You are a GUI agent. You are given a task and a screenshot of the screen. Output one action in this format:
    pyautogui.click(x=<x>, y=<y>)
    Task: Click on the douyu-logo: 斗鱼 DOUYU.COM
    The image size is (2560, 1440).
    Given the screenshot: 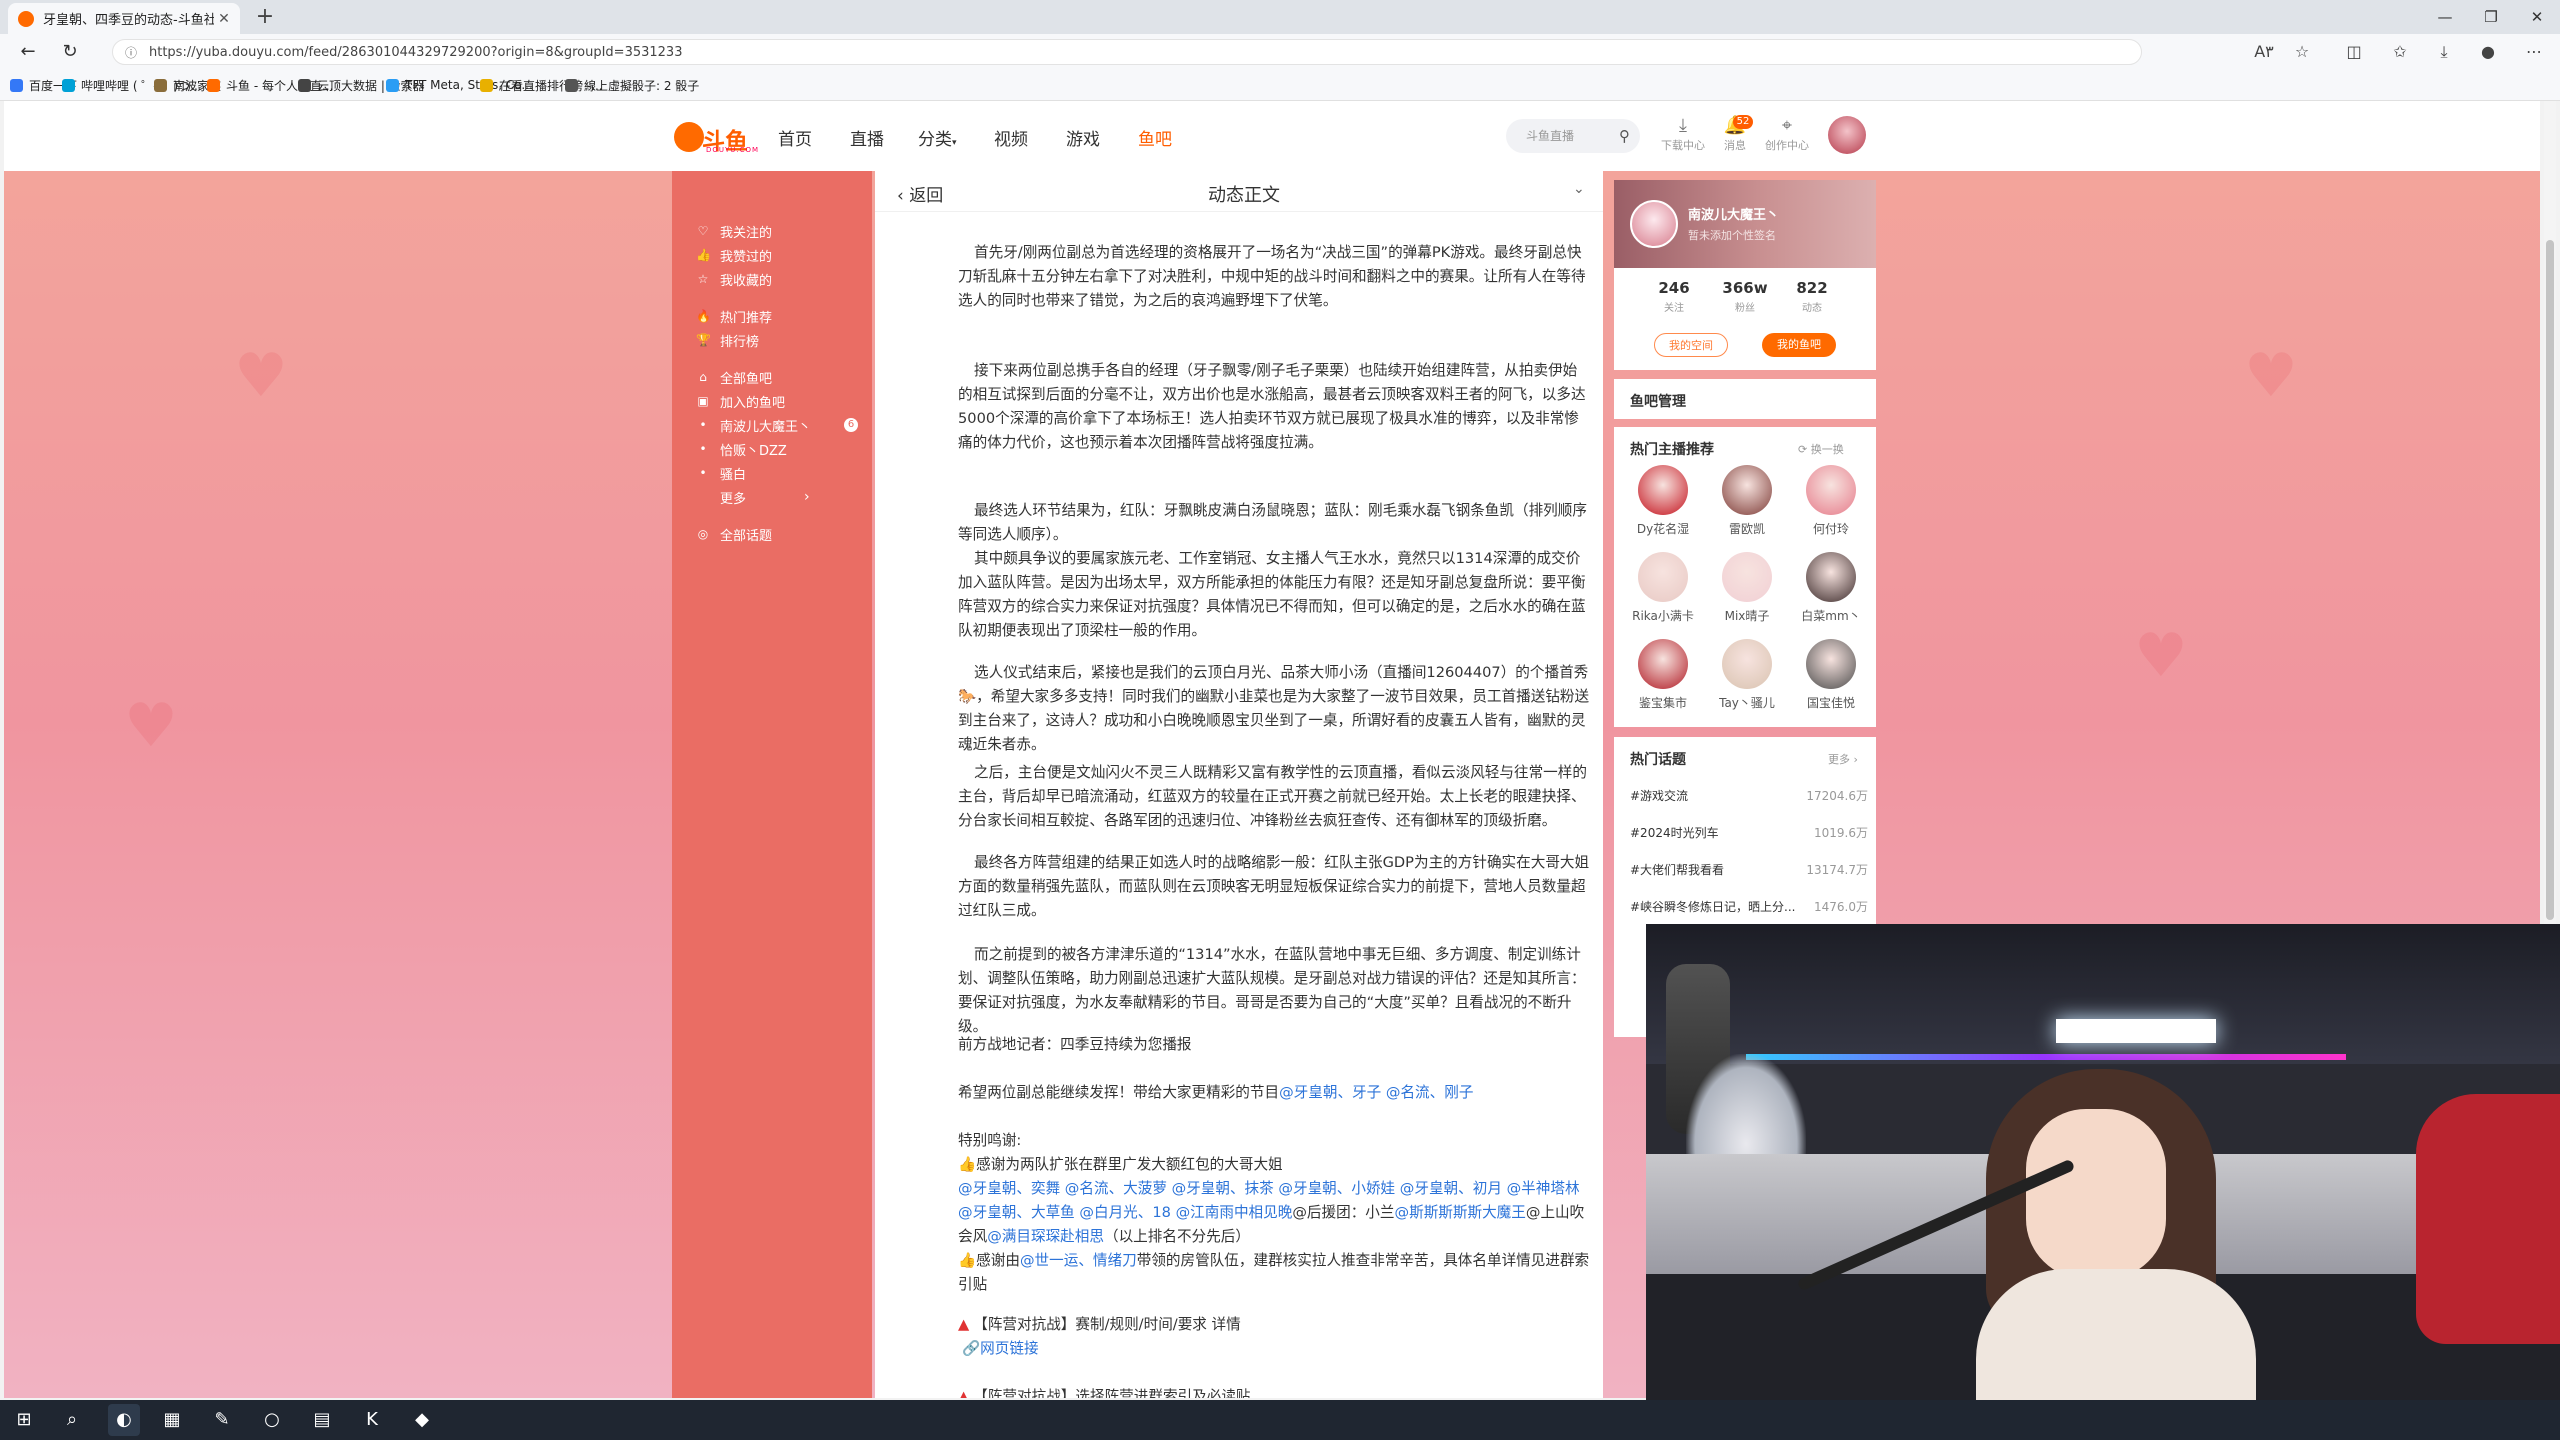 What is the action you would take?
    pyautogui.click(x=716, y=137)
    